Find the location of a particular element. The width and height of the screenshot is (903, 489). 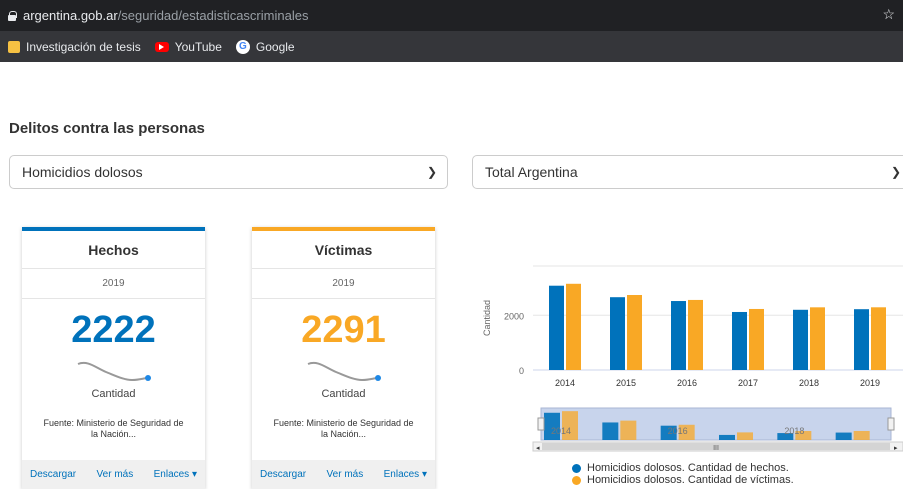

lock-icon is located at coordinates (12, 15).